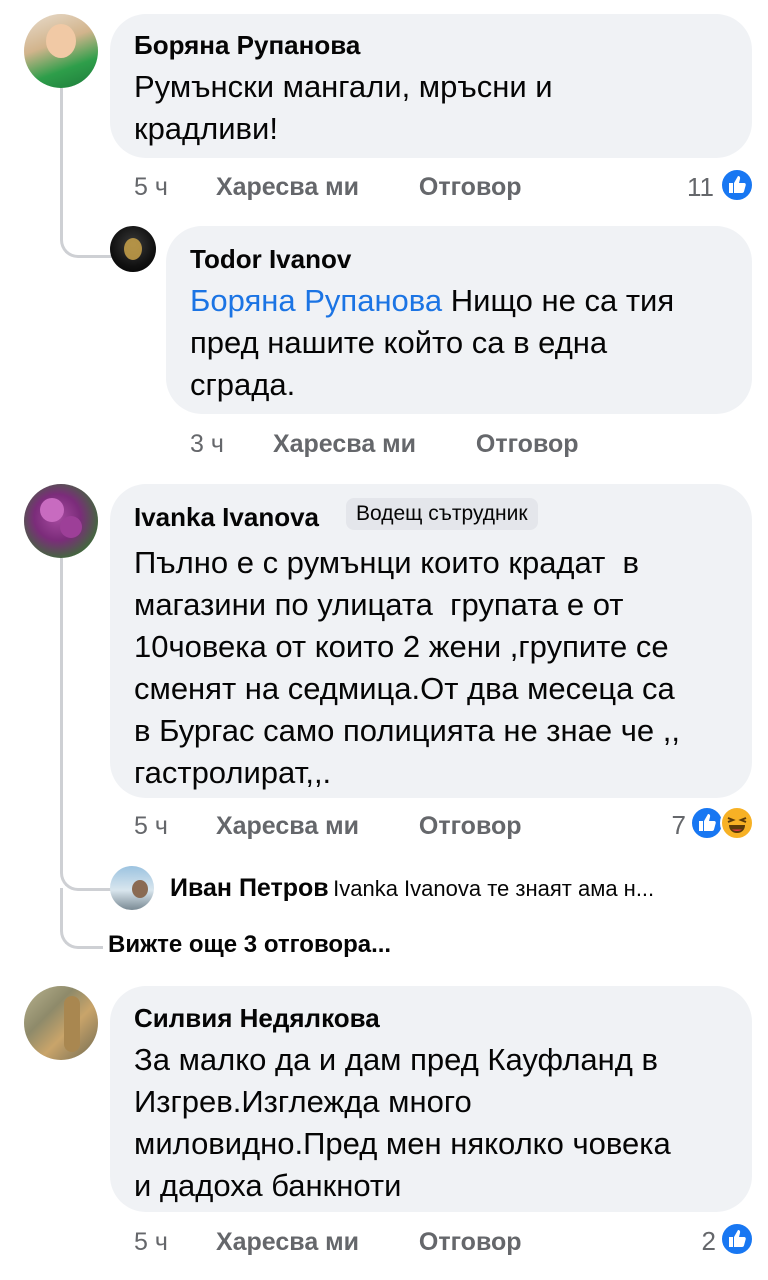  I want to click on comment-author: Силвия Недялкова, so click(257, 1018).